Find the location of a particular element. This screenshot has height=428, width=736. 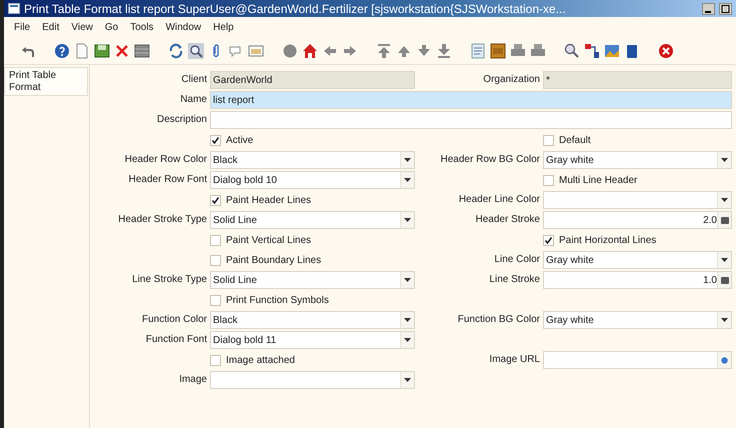

field-label: Header Stroke Type is located at coordinates (162, 220).